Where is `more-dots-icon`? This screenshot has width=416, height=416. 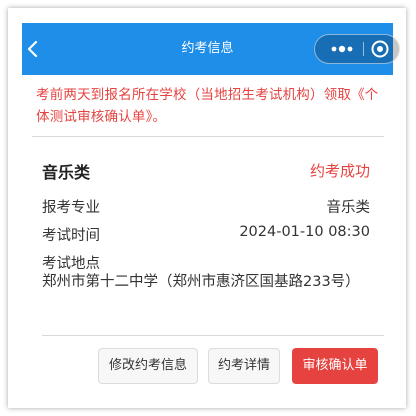
more-dots-icon is located at coordinates (342, 49).